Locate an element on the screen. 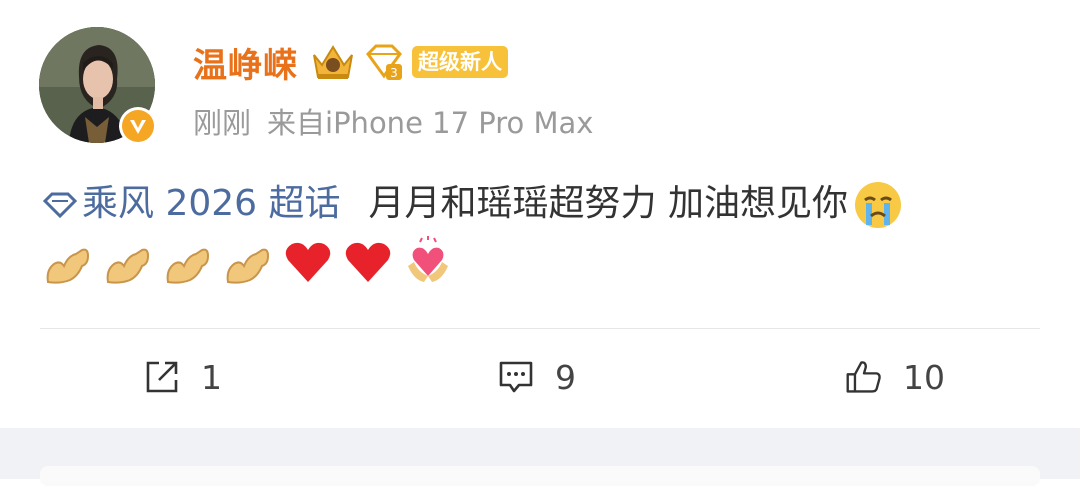  post-content: 乘风 2026 超话 月月和瑶瑶超努力 加油想见你 is located at coordinates (473, 204).